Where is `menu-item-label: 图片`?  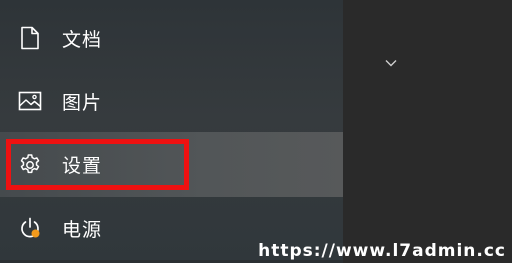
menu-item-label: 图片 is located at coordinates (82, 102).